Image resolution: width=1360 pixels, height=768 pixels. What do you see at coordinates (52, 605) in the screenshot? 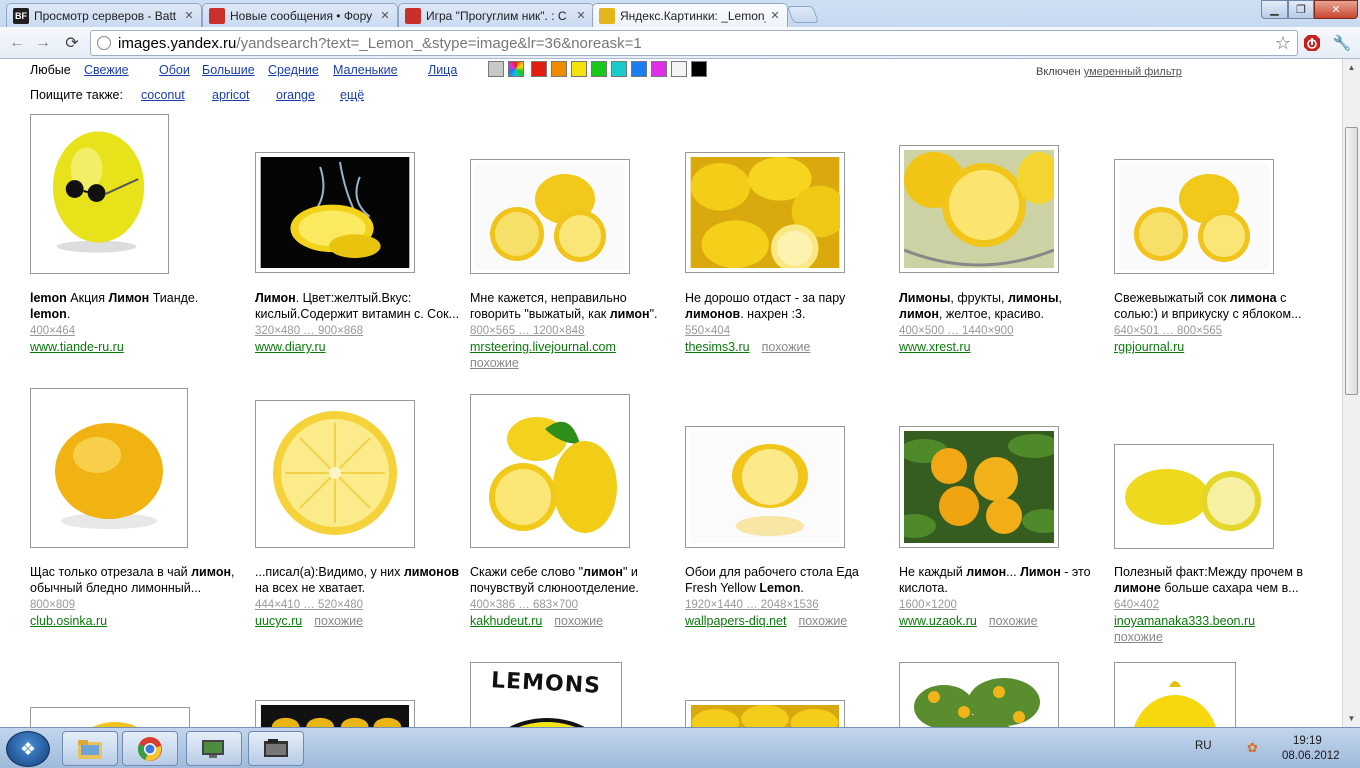
I see `result-size: 800×809` at bounding box center [52, 605].